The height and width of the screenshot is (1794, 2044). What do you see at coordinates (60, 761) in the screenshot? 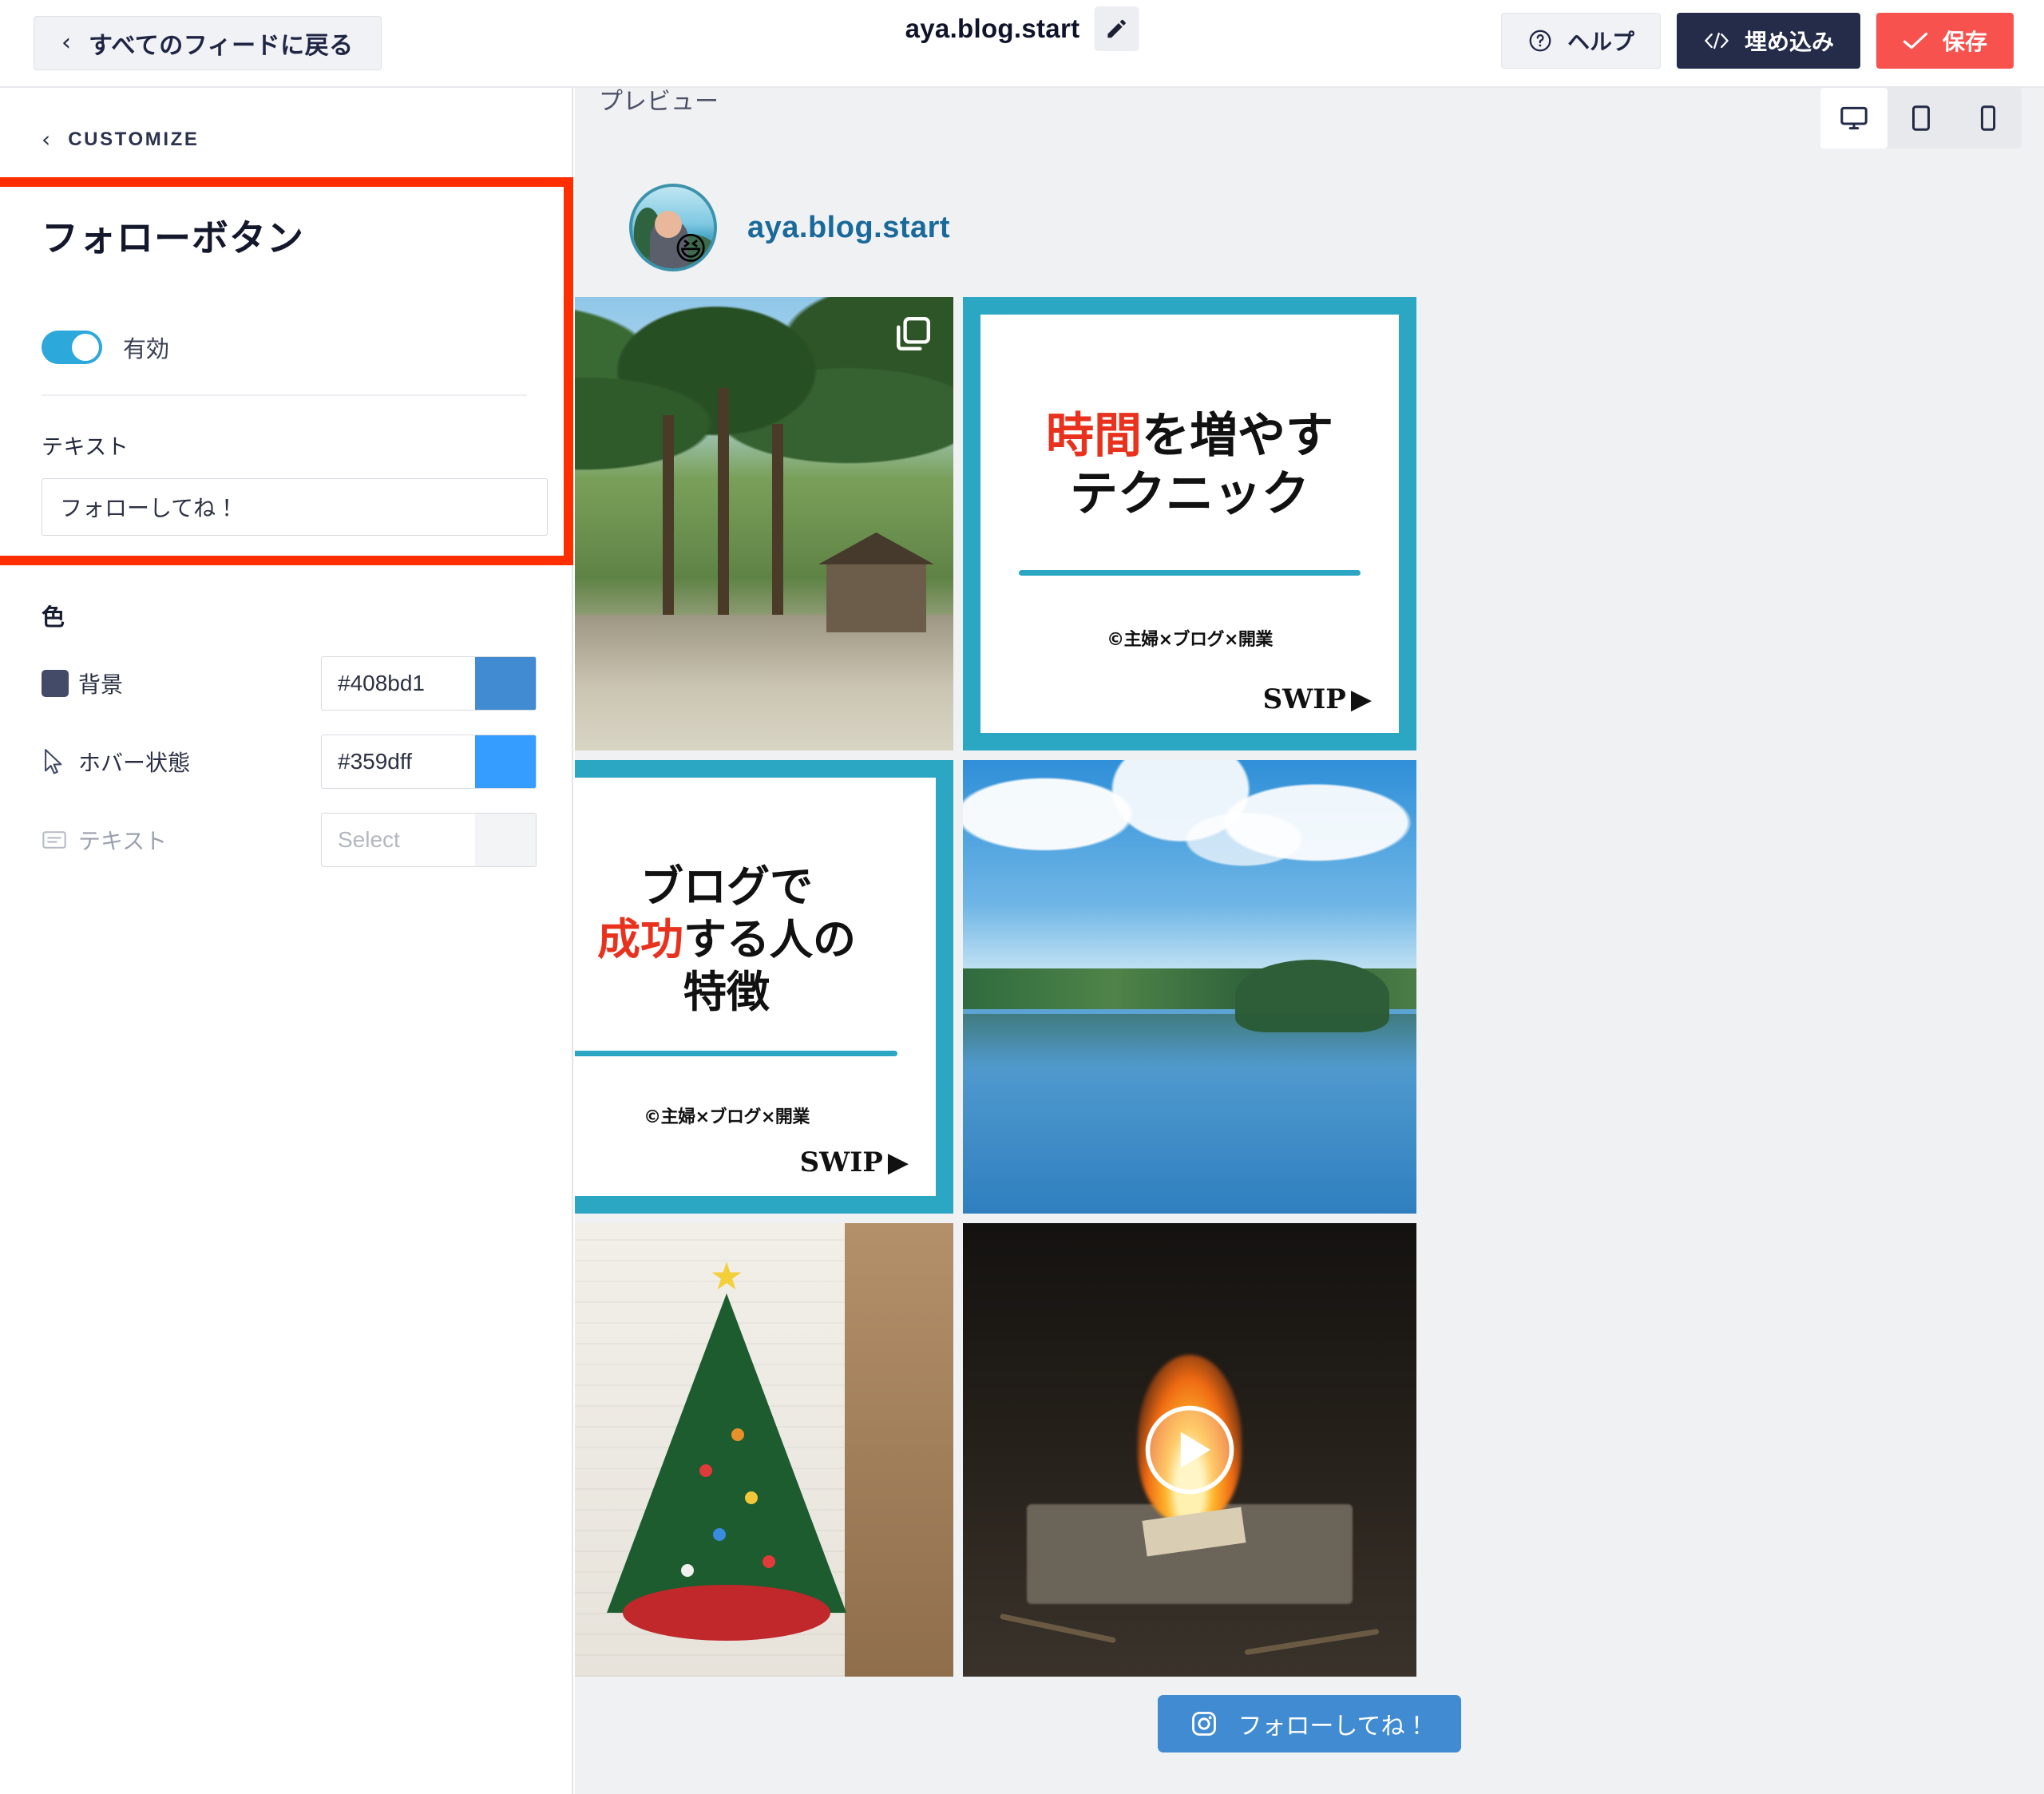
I see `cursor-arrow-icon` at bounding box center [60, 761].